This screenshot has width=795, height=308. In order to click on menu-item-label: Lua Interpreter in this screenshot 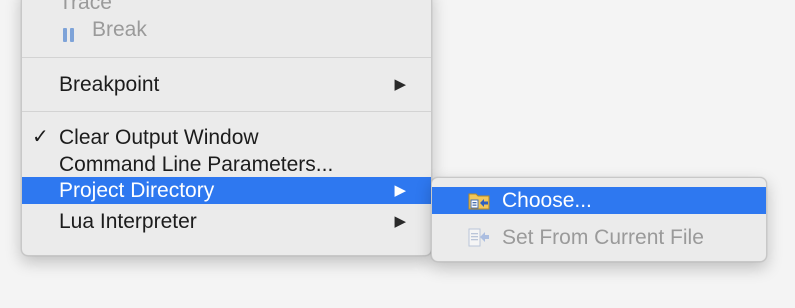, I will do `click(128, 221)`.